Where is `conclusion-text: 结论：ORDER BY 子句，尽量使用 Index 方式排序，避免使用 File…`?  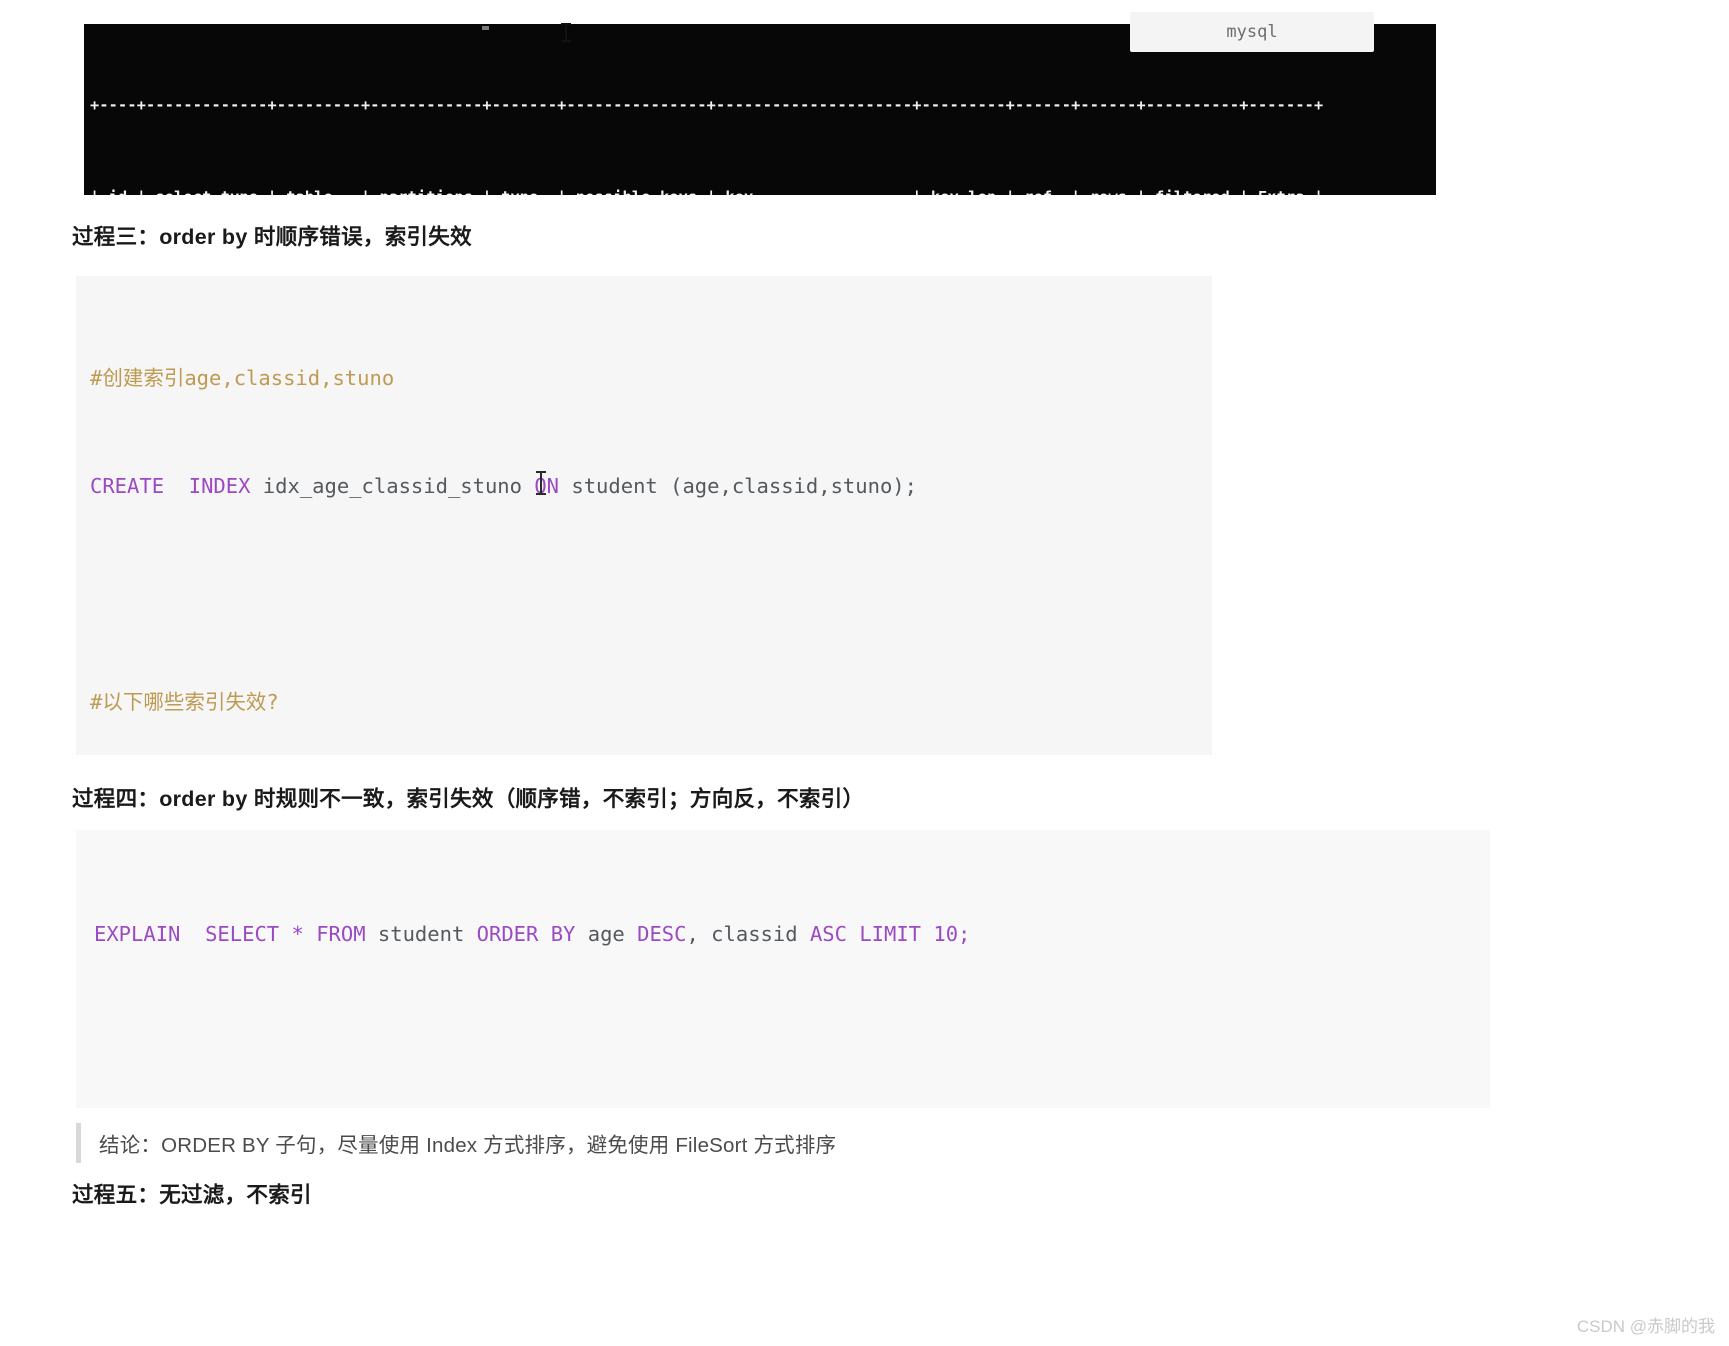 conclusion-text: 结论：ORDER BY 子句，尽量使用 Index 方式排序，避免使用 File… is located at coordinates (468, 1145).